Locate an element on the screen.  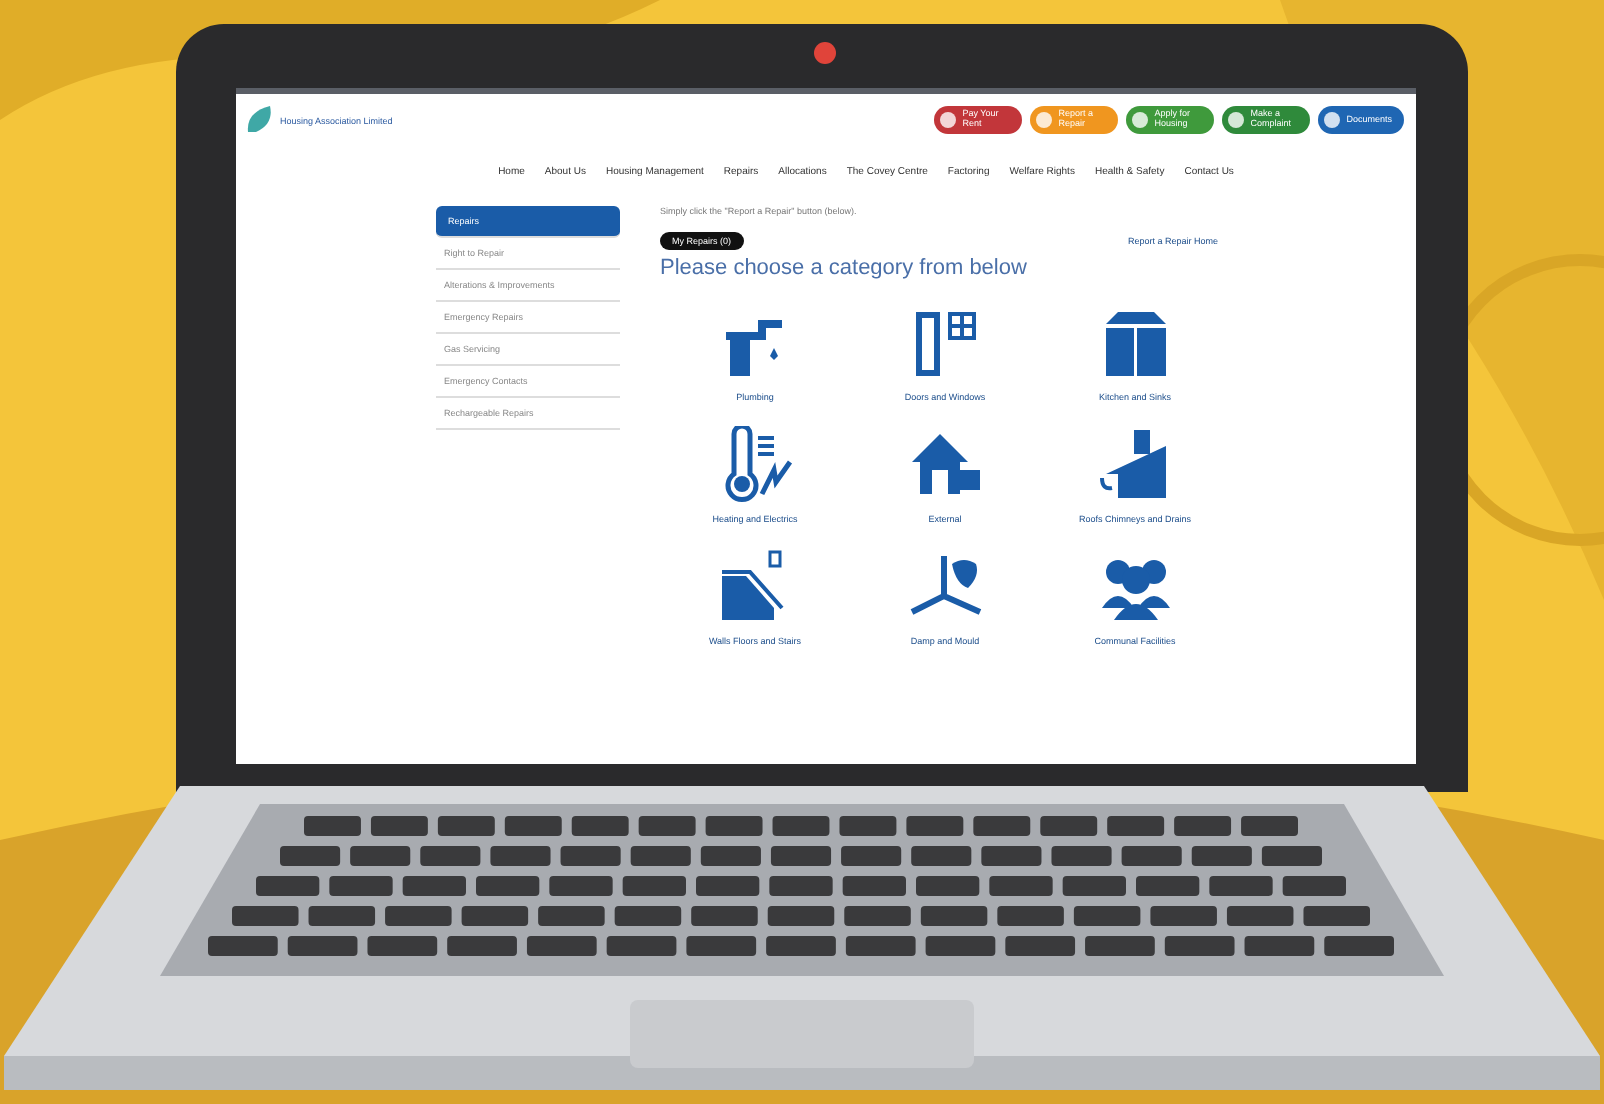
page-heading: Please choose a category from below is located at coordinates (844, 268).